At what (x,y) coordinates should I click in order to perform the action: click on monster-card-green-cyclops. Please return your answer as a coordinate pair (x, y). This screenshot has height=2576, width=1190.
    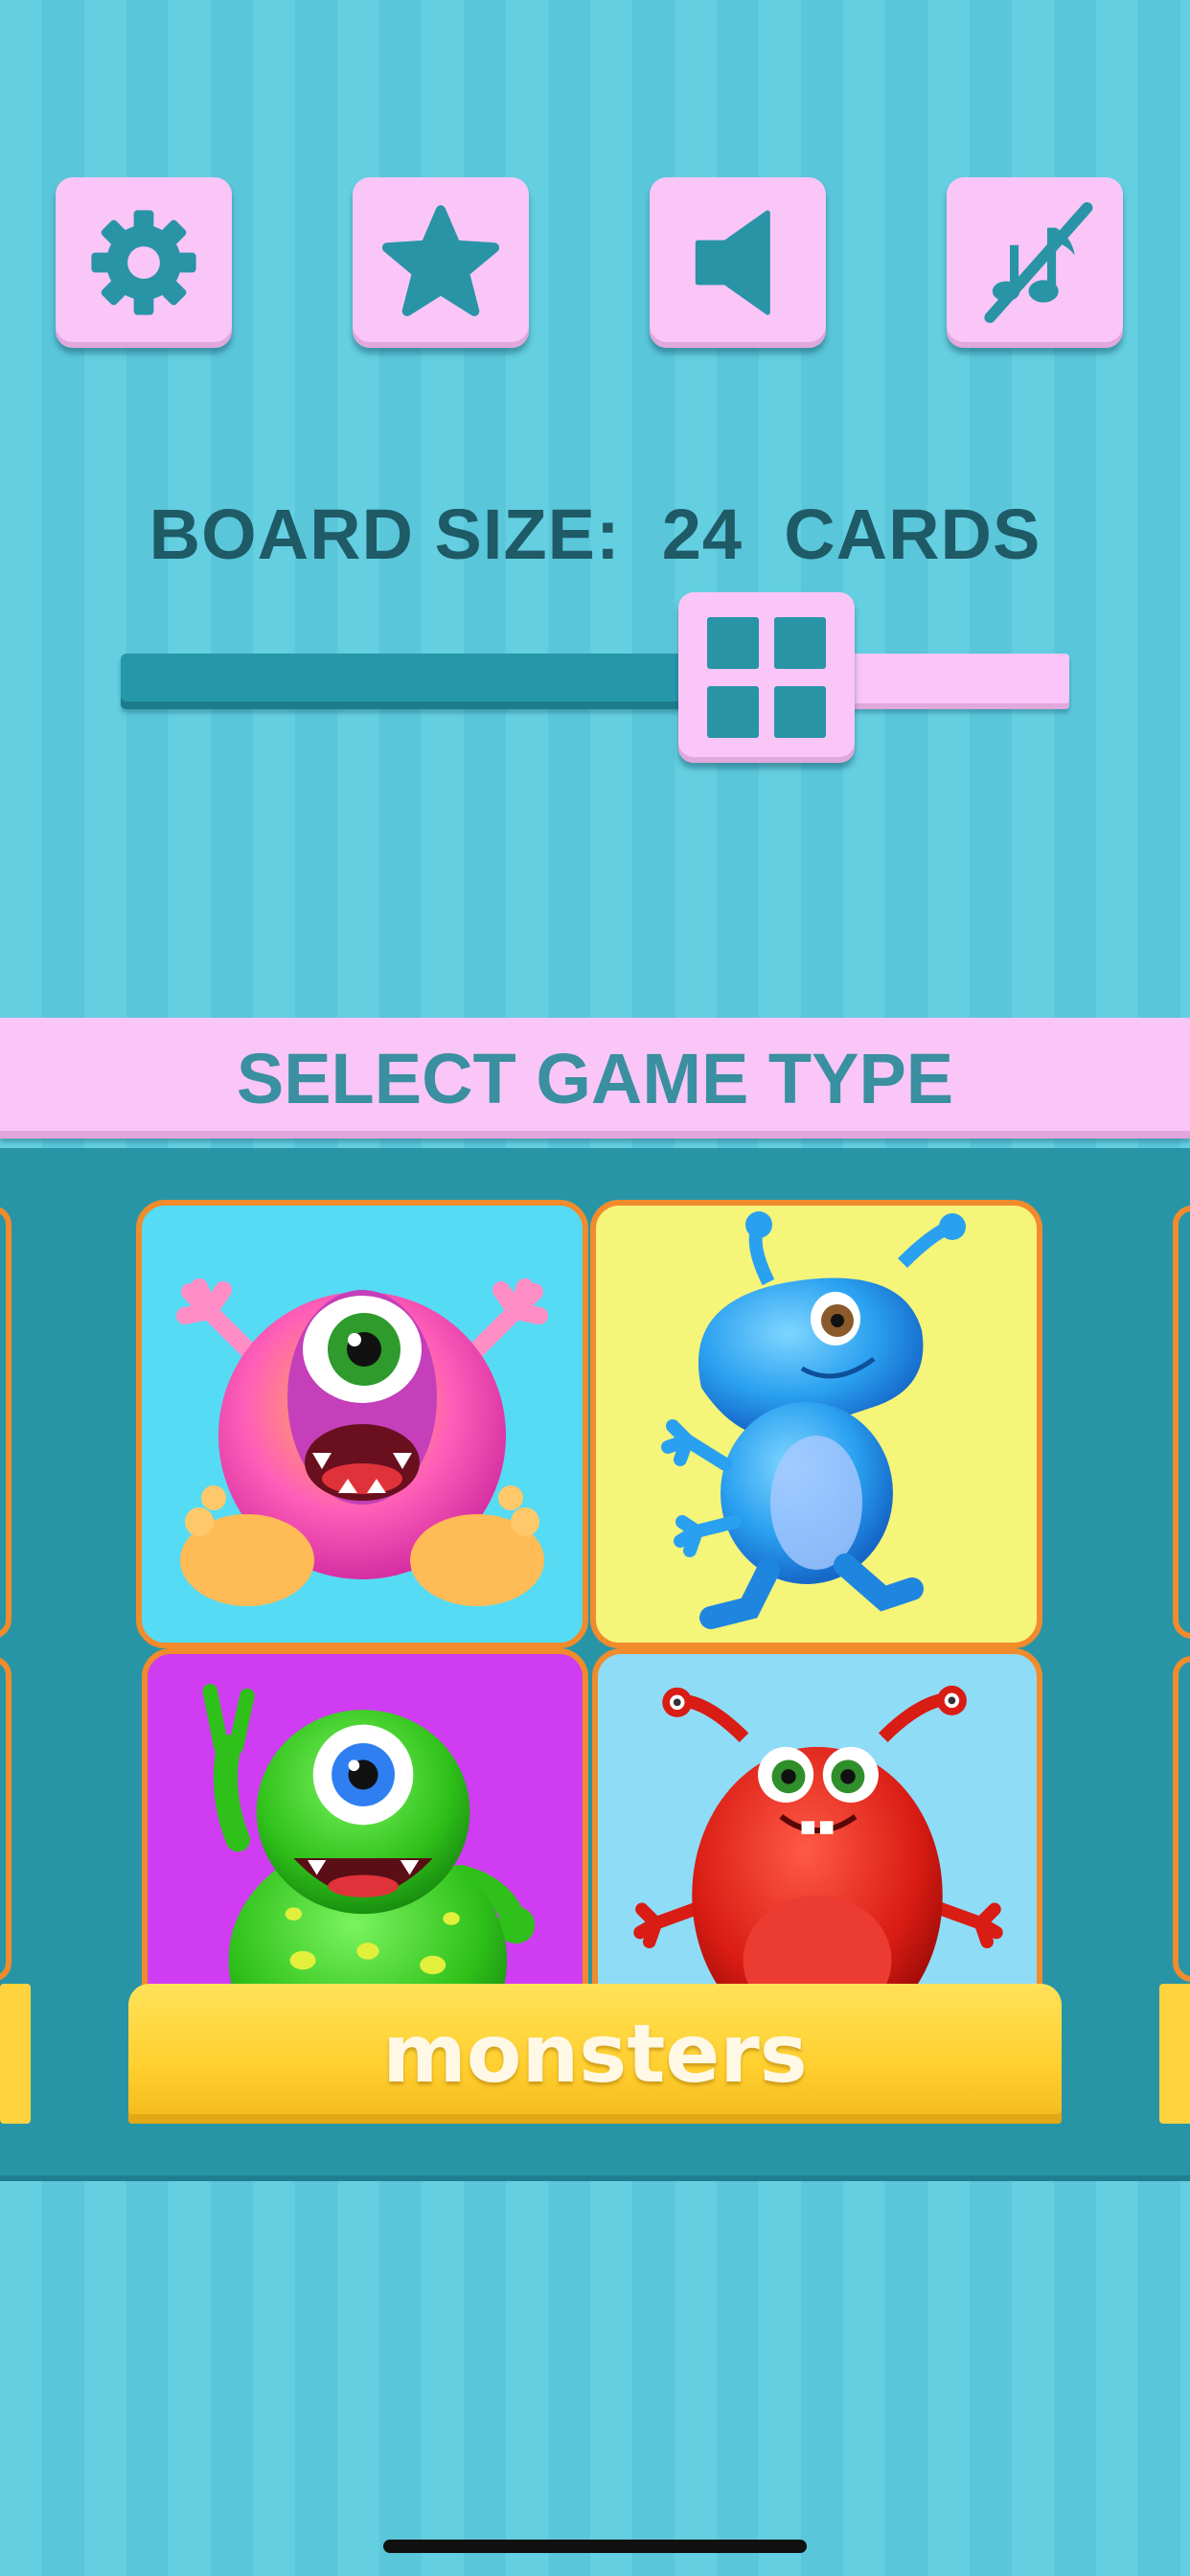
    Looking at the image, I should click on (365, 1830).